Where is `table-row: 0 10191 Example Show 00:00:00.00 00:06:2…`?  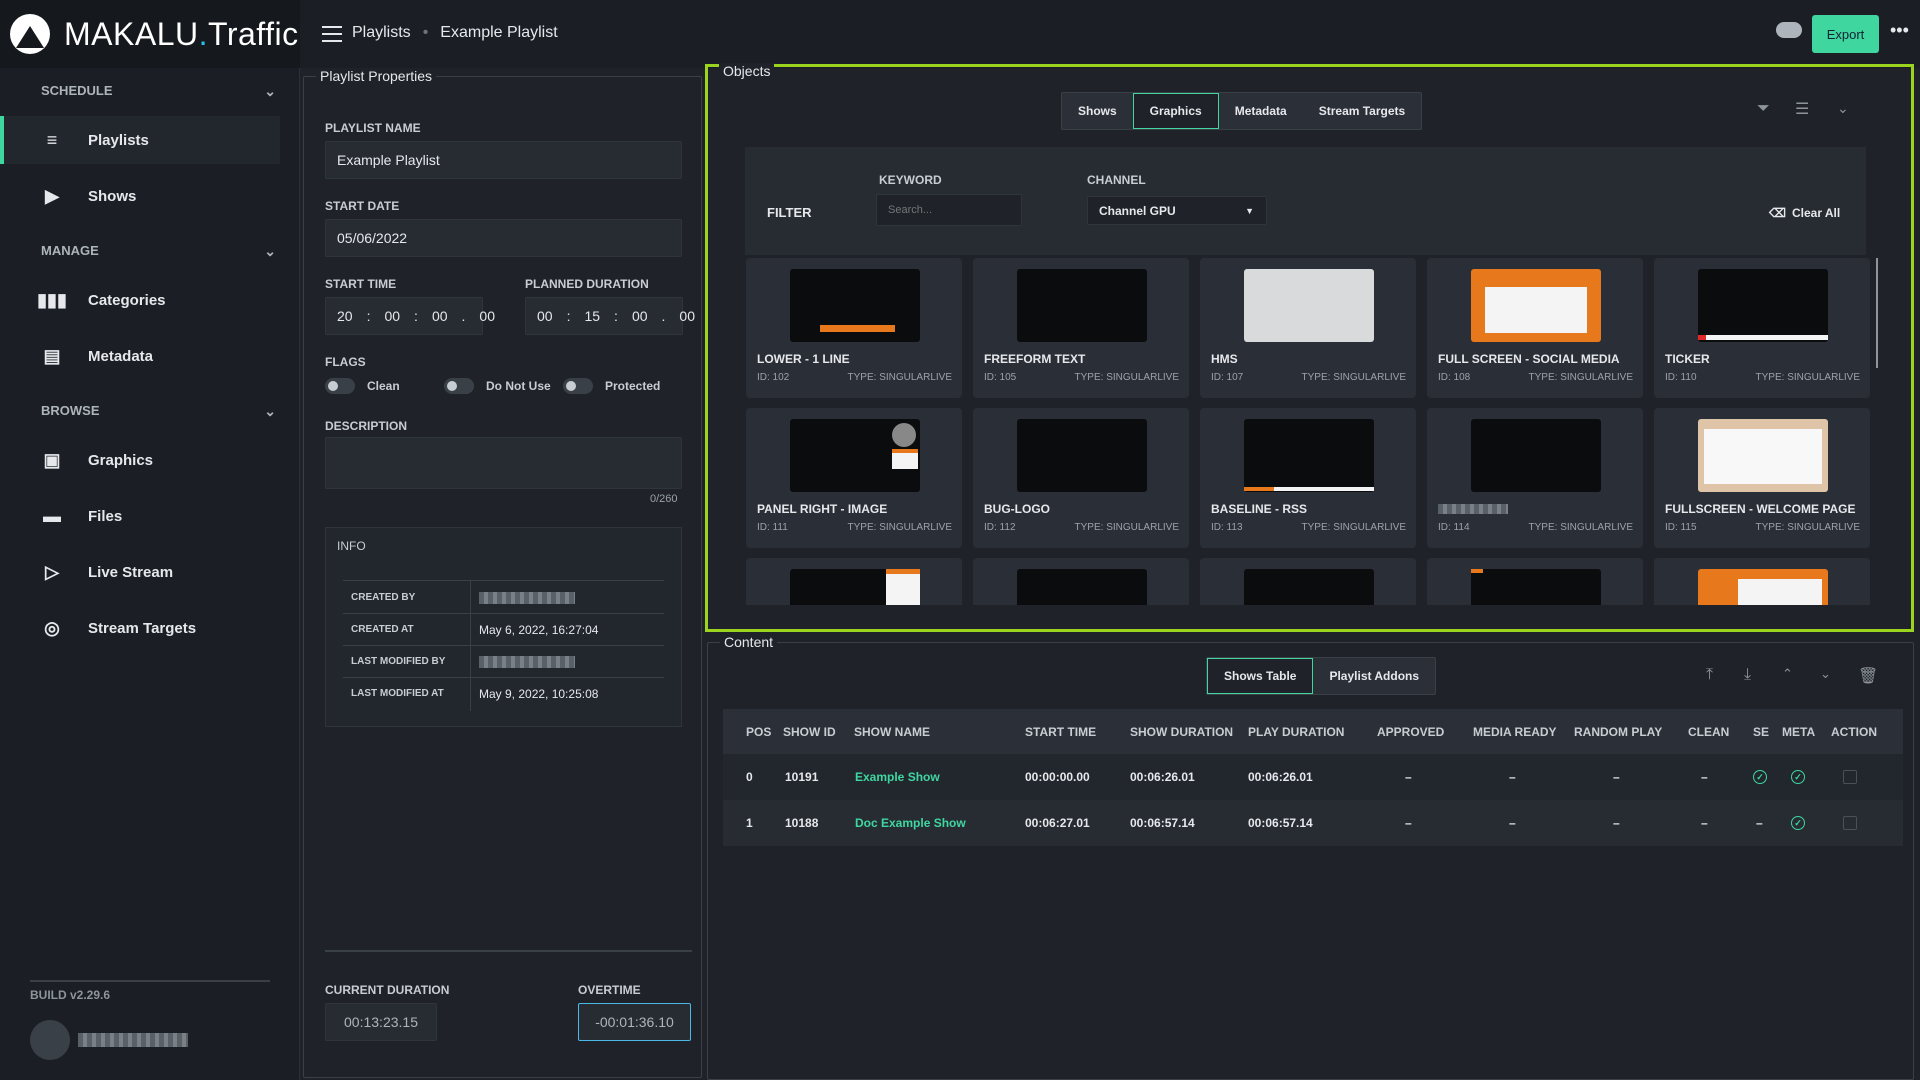 table-row: 0 10191 Example Show 00:00:00.00 00:06:2… is located at coordinates (1313, 777).